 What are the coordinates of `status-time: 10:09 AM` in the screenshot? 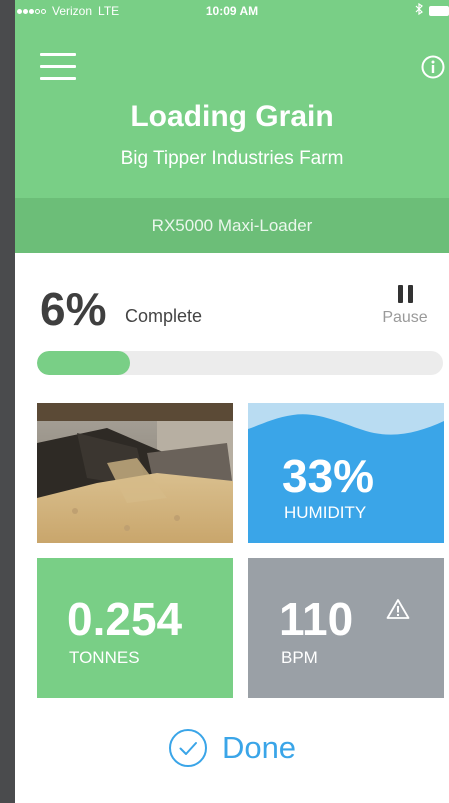 It's located at (232, 11).